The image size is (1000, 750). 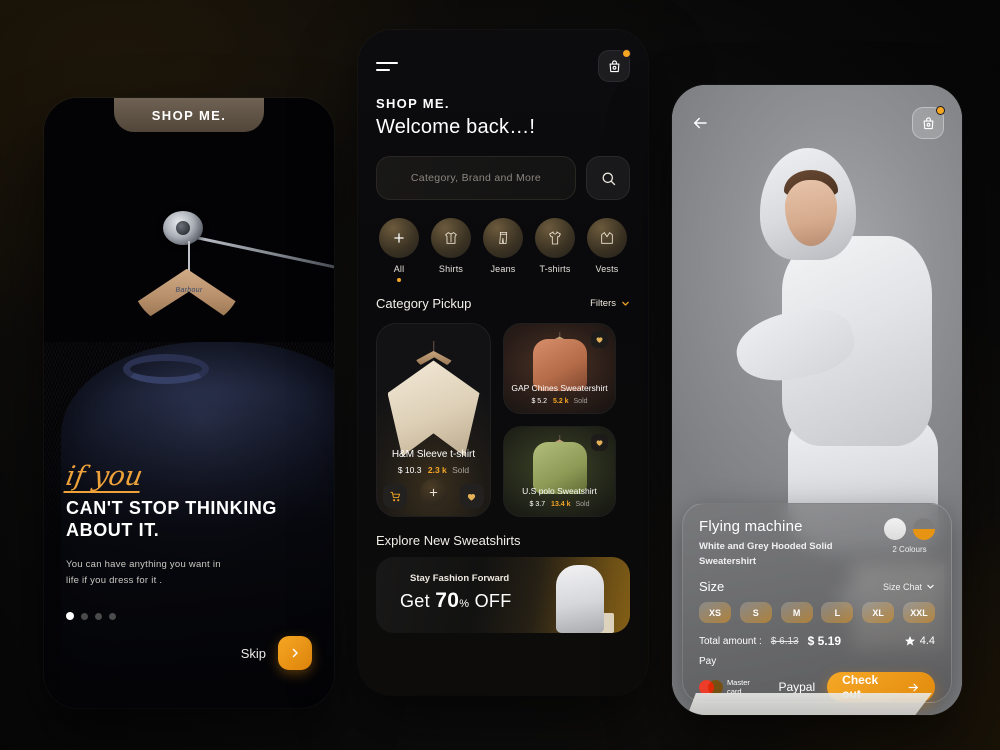 What do you see at coordinates (539, 401) in the screenshot?
I see `product-price: $ 5.2` at bounding box center [539, 401].